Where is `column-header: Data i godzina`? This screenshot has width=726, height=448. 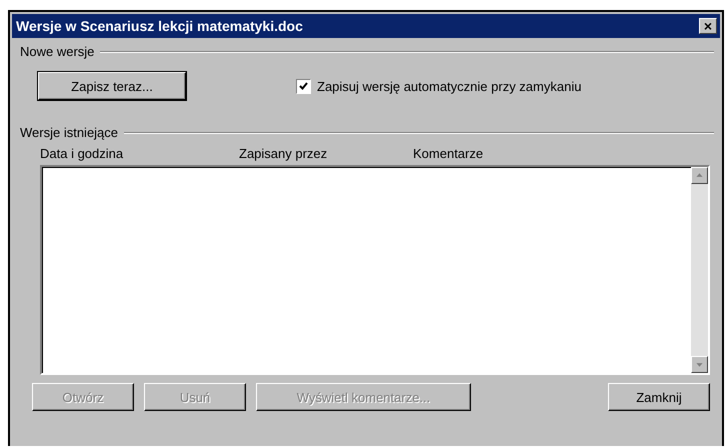 column-header: Data i godzina is located at coordinates (82, 153).